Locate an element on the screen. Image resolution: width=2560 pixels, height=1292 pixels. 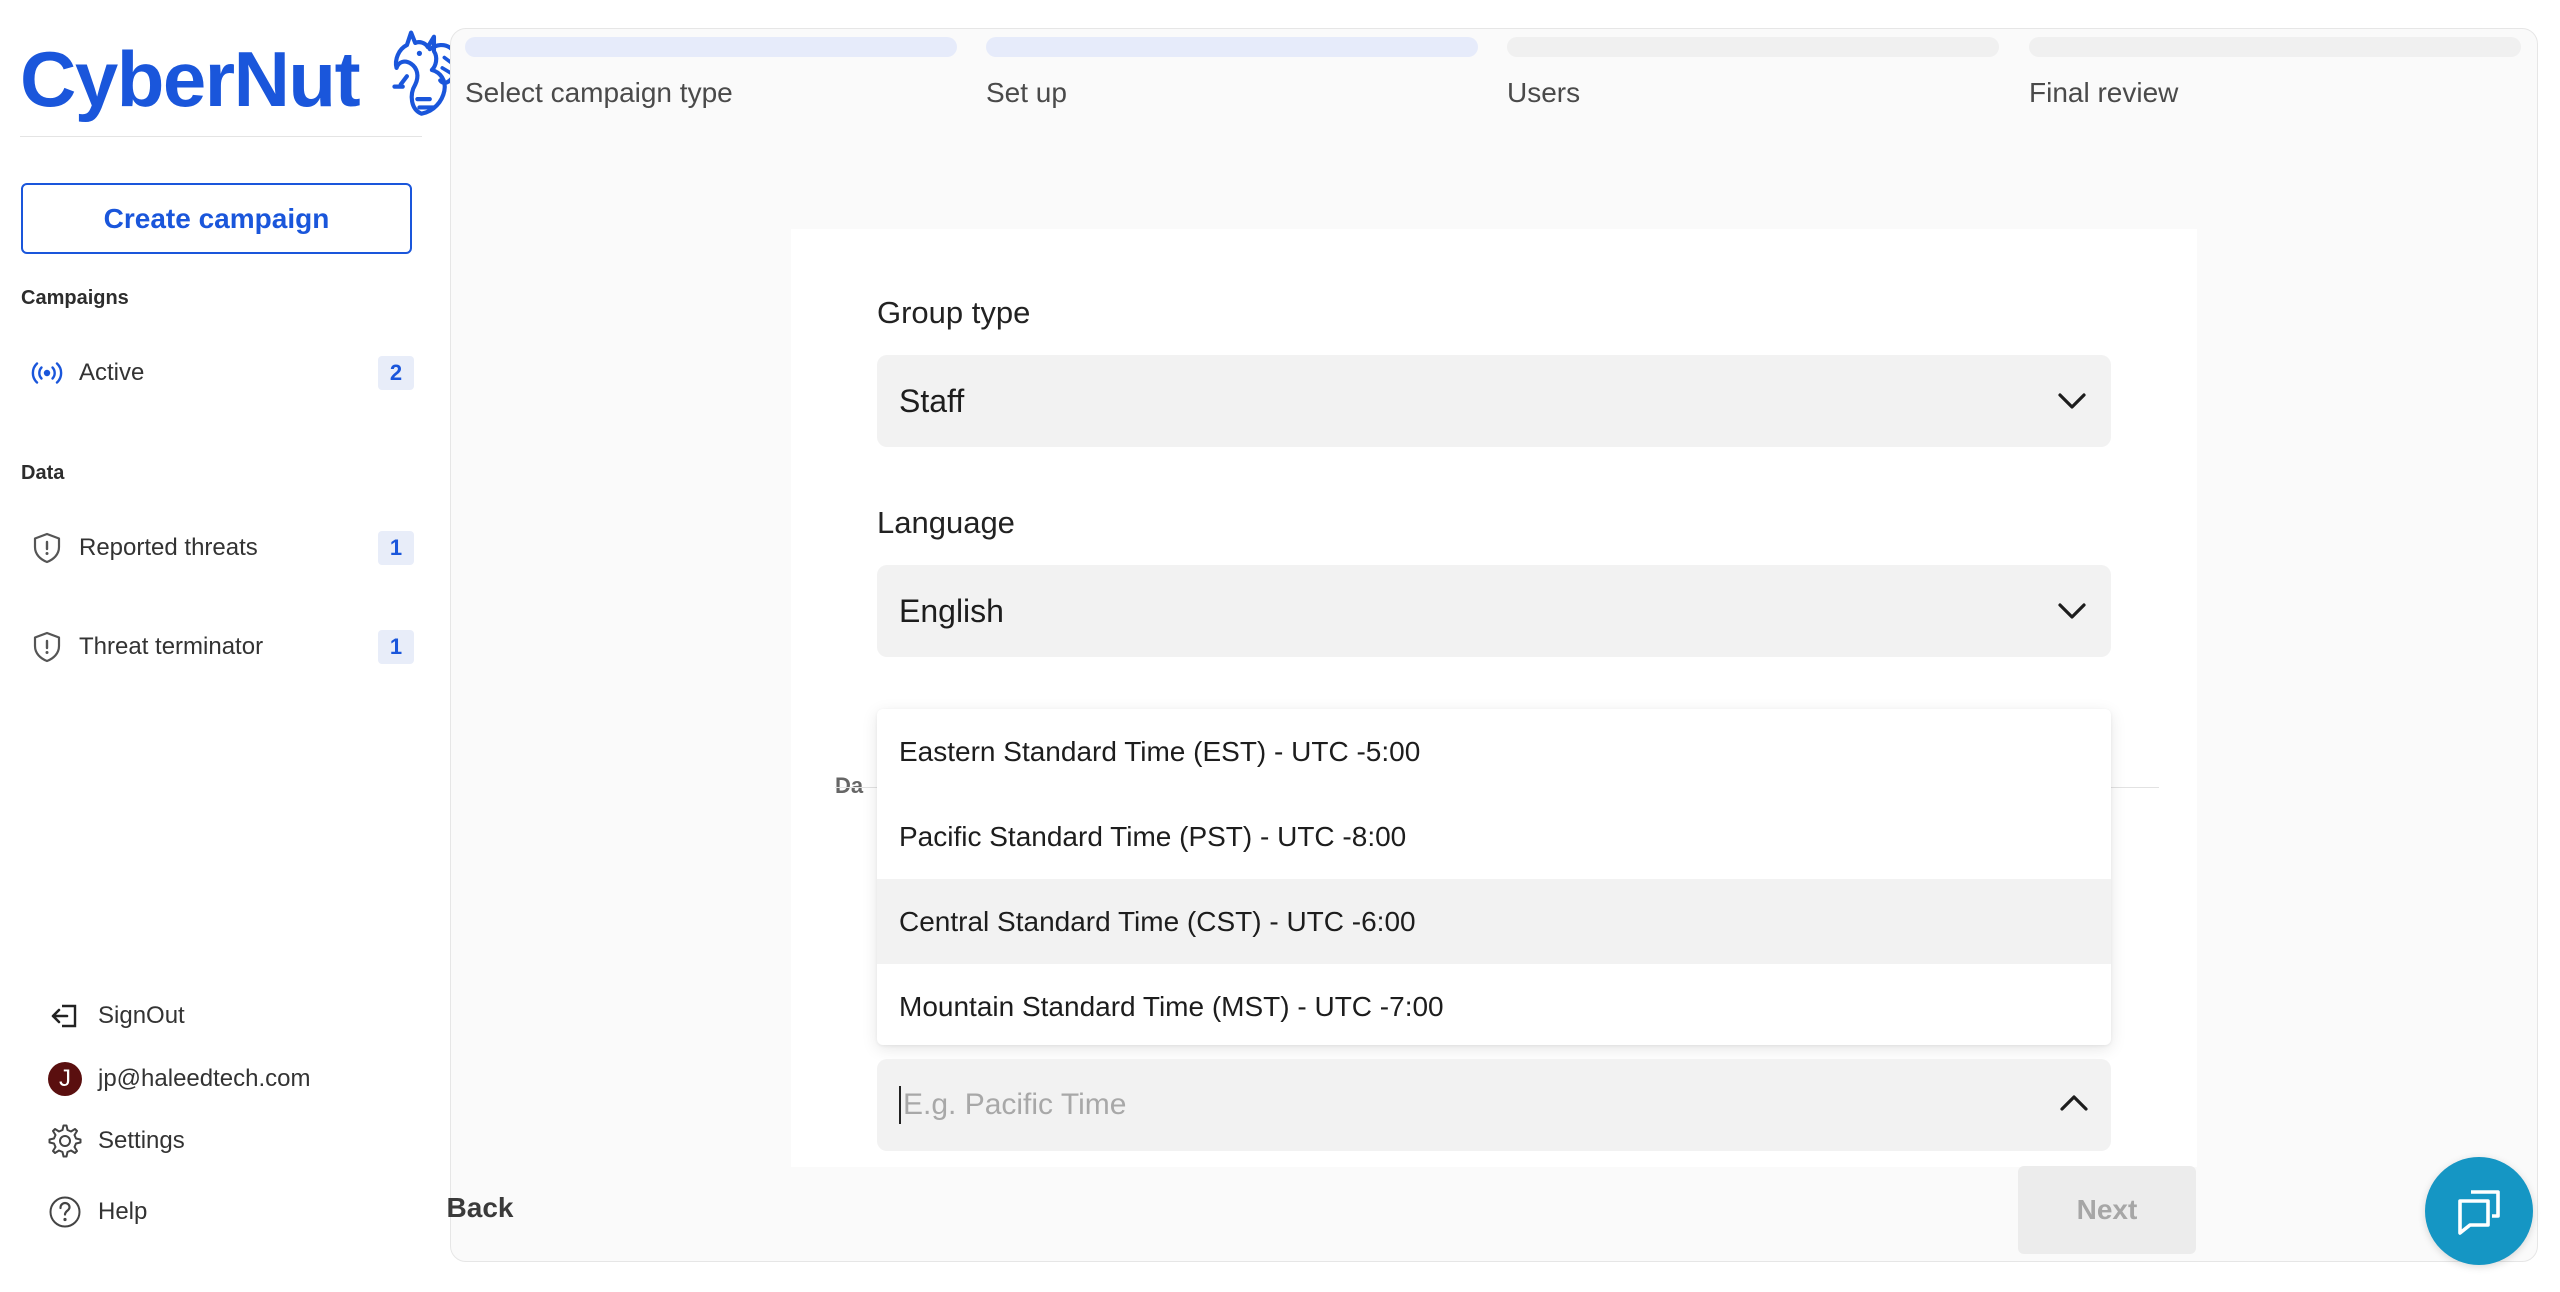
brand-logo: CyberNut is located at coordinates (240, 68).